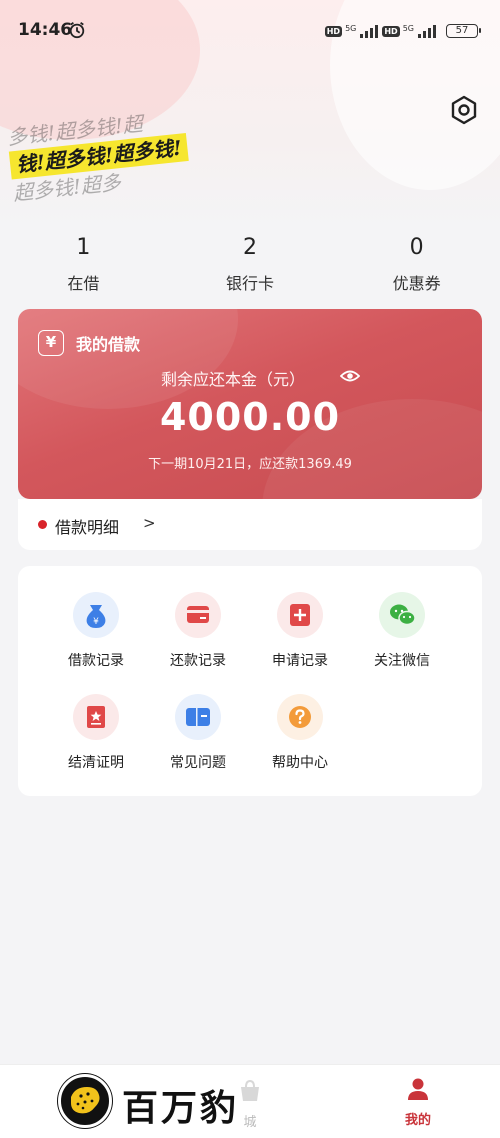 Image resolution: width=500 pixels, height=1138 pixels. I want to click on menu-application-records: 申请记录, so click(300, 637).